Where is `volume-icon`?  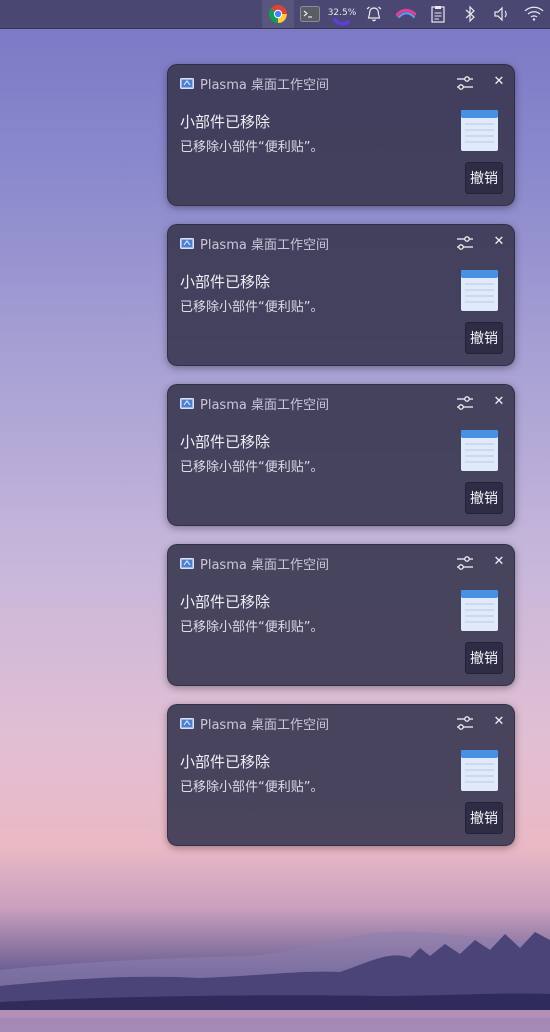
volume-icon is located at coordinates (500, 14).